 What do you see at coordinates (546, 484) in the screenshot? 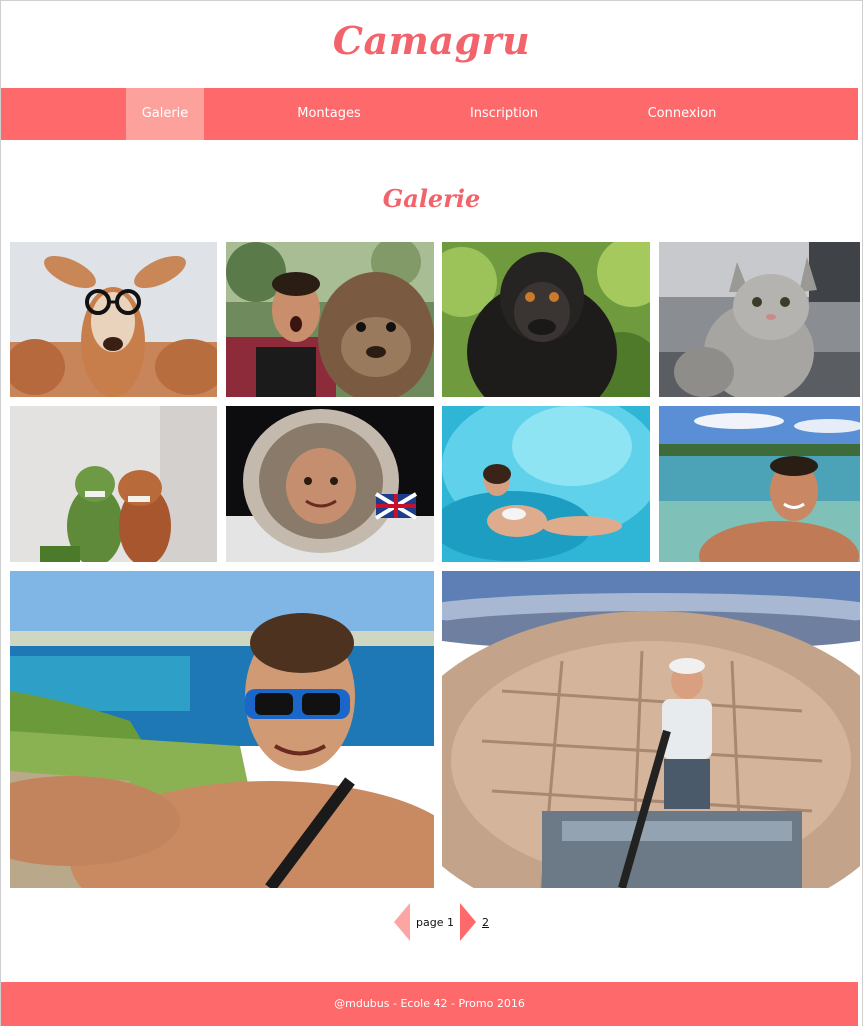
I see `gallery-photo-waterslide` at bounding box center [546, 484].